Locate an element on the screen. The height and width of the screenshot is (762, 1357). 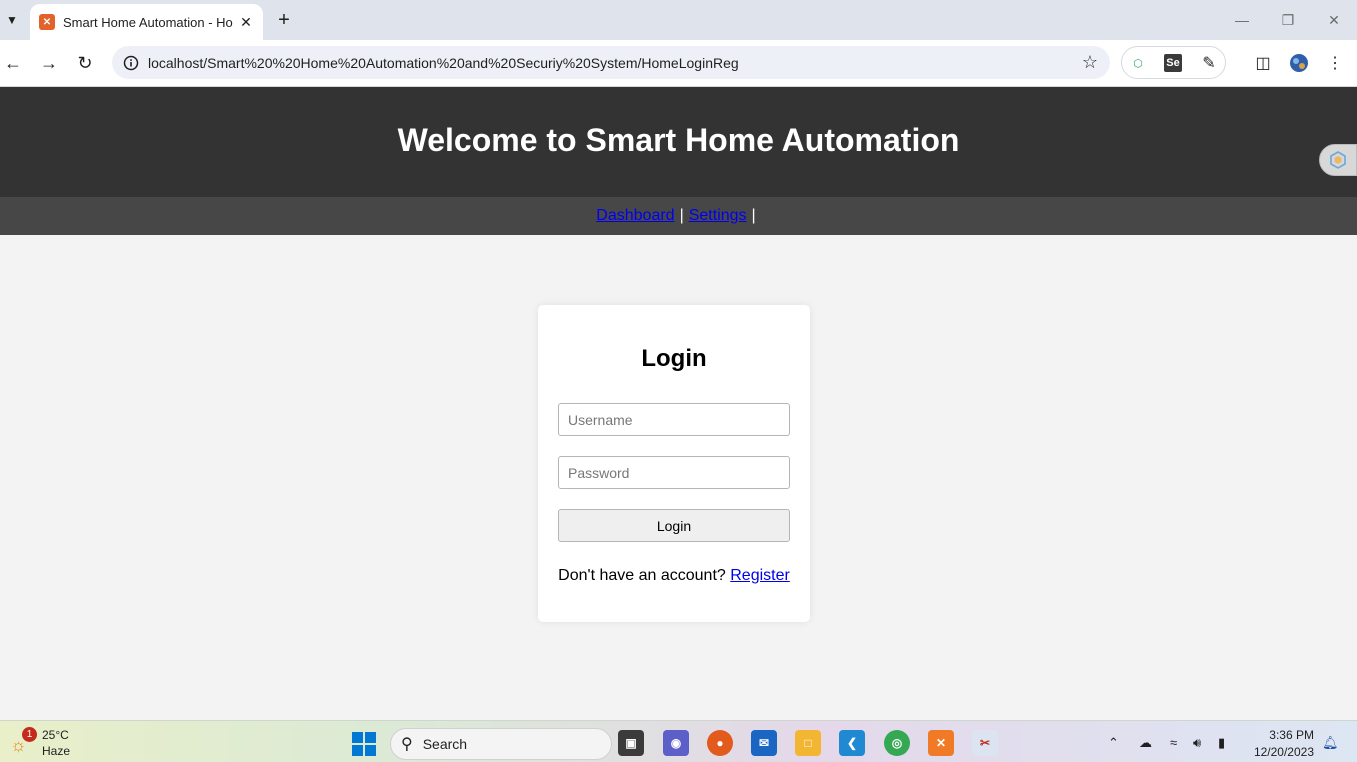
nav-link-dashboard: Dashboard is located at coordinates (635, 216).